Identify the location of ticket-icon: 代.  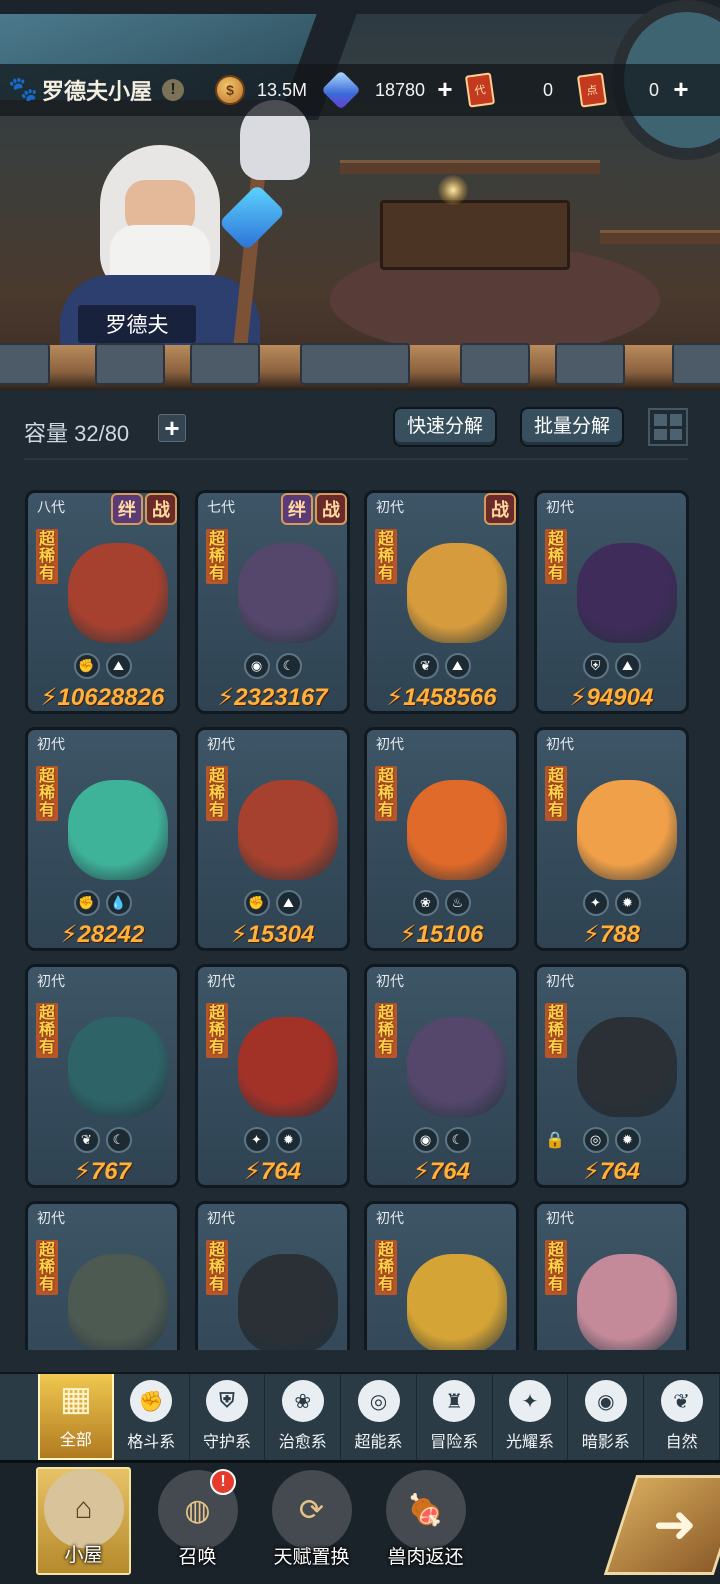
(480, 90).